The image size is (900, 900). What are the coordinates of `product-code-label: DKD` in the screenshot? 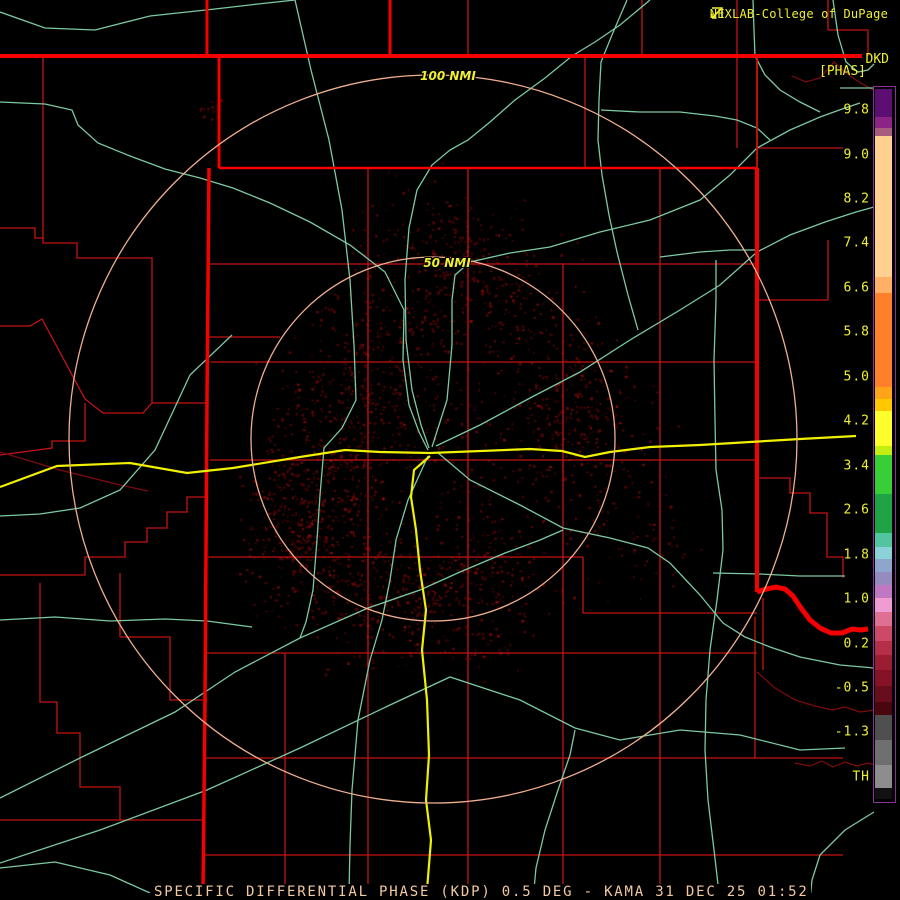 It's located at (877, 59).